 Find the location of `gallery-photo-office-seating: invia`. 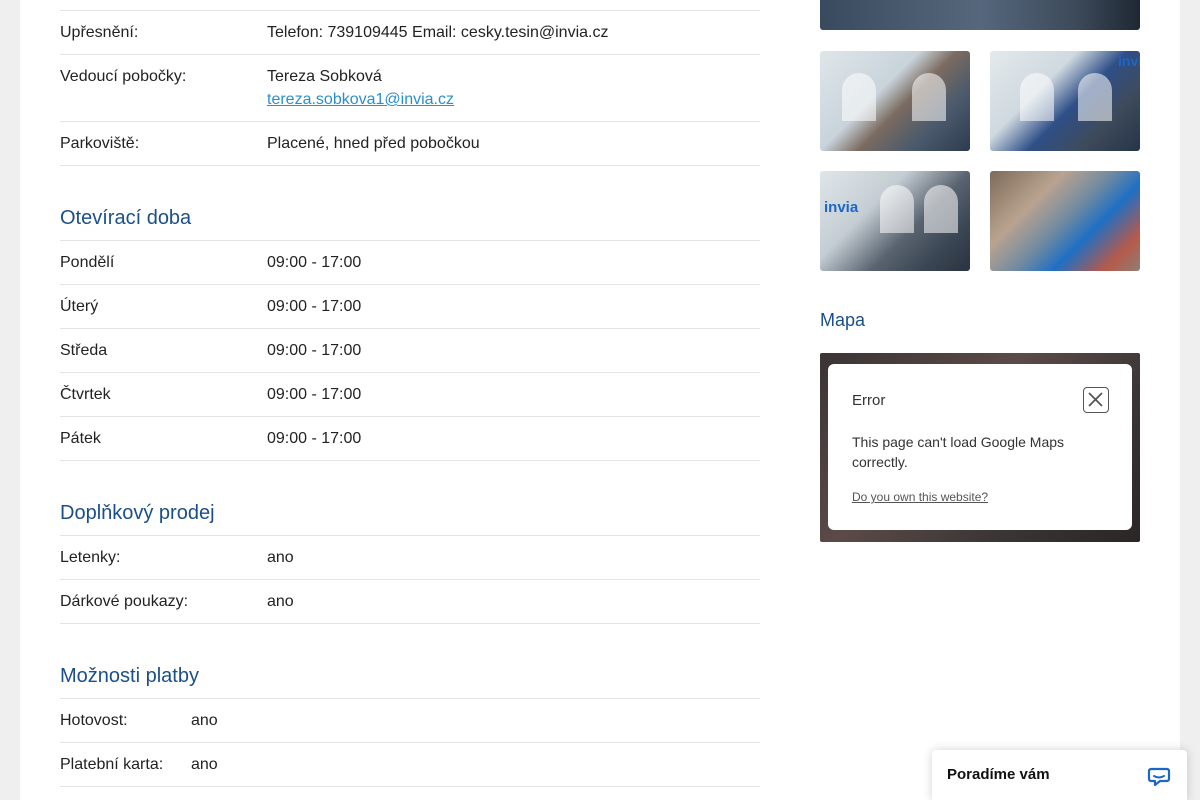

gallery-photo-office-seating: invia is located at coordinates (1065, 101).